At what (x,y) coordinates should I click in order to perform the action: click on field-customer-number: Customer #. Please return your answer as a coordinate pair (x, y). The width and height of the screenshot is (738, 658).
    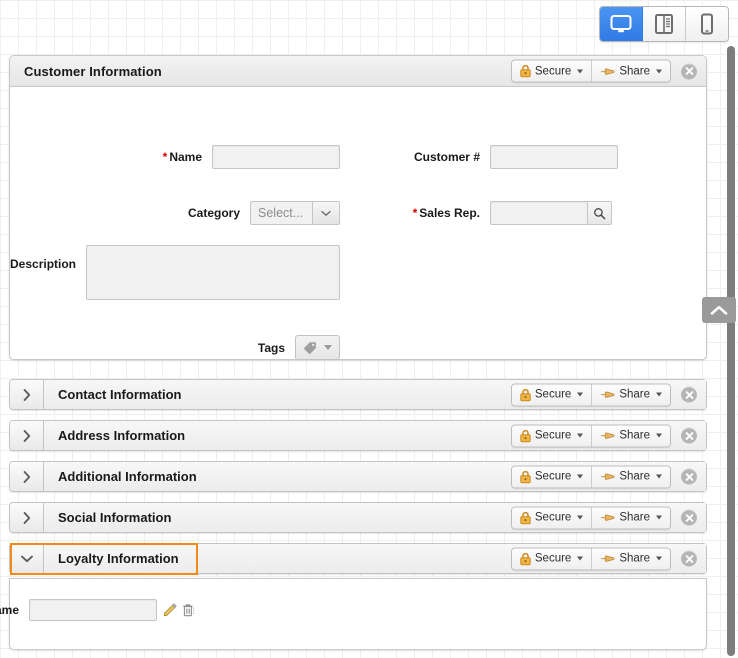
    Looking at the image, I should click on (515, 157).